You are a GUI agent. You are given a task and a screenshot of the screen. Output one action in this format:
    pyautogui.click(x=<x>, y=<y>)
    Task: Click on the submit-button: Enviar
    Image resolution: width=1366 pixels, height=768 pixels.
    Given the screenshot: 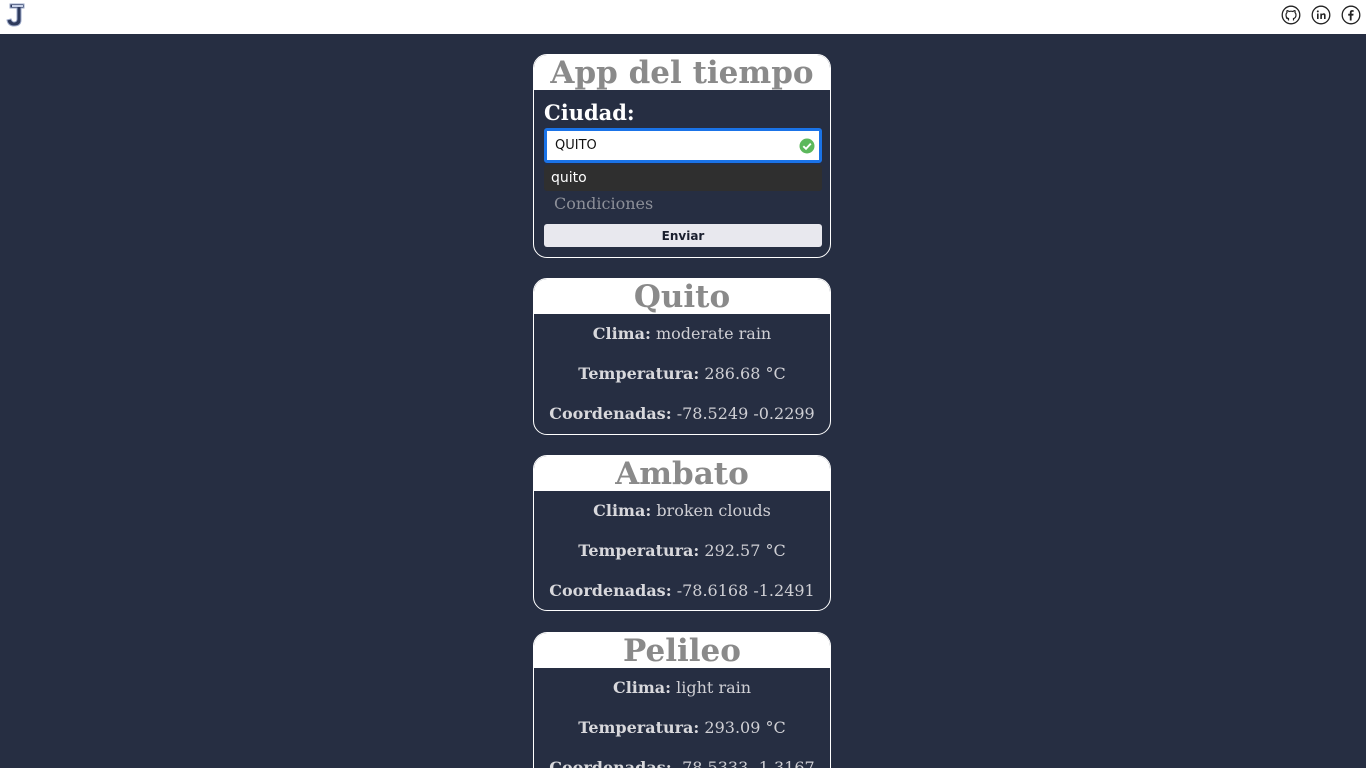 What is the action you would take?
    pyautogui.click(x=683, y=235)
    